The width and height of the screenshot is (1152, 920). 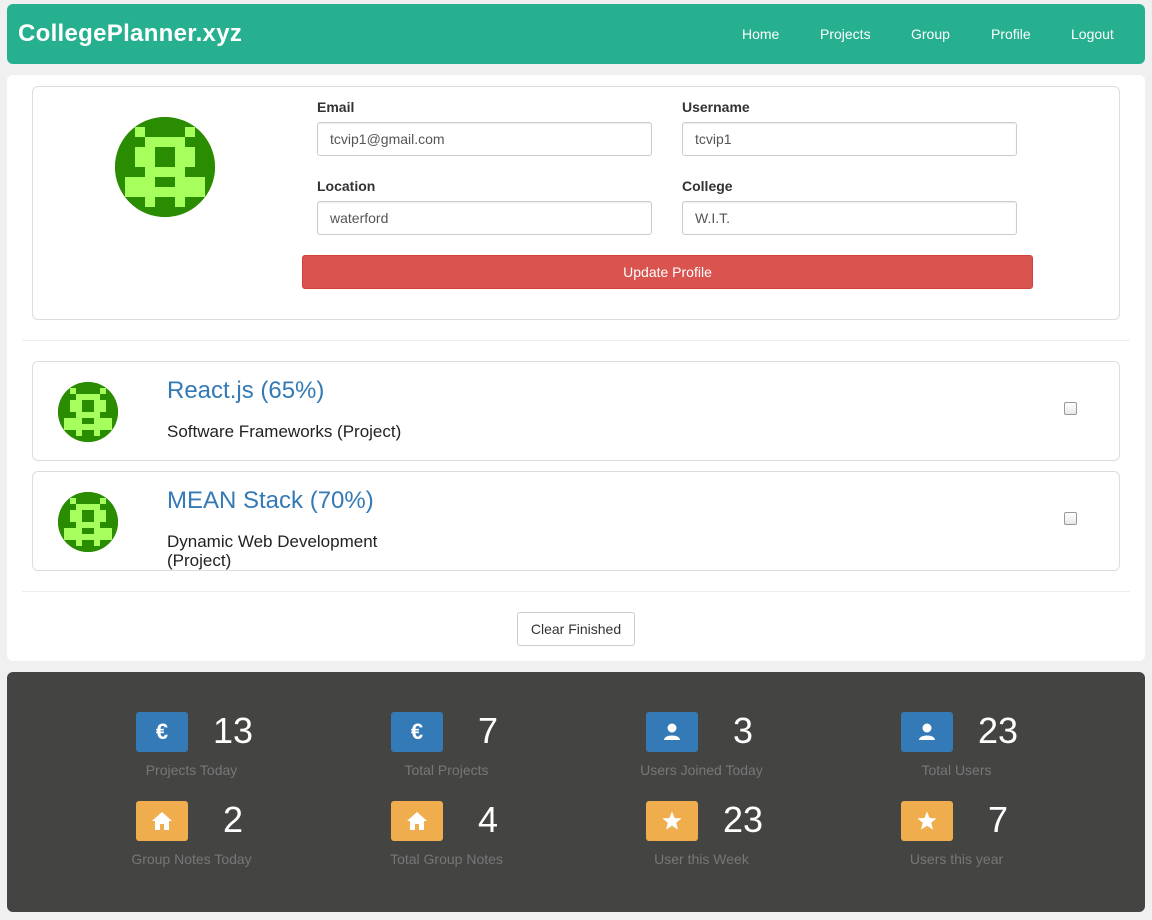 What do you see at coordinates (346, 186) in the screenshot?
I see `location-label: Location` at bounding box center [346, 186].